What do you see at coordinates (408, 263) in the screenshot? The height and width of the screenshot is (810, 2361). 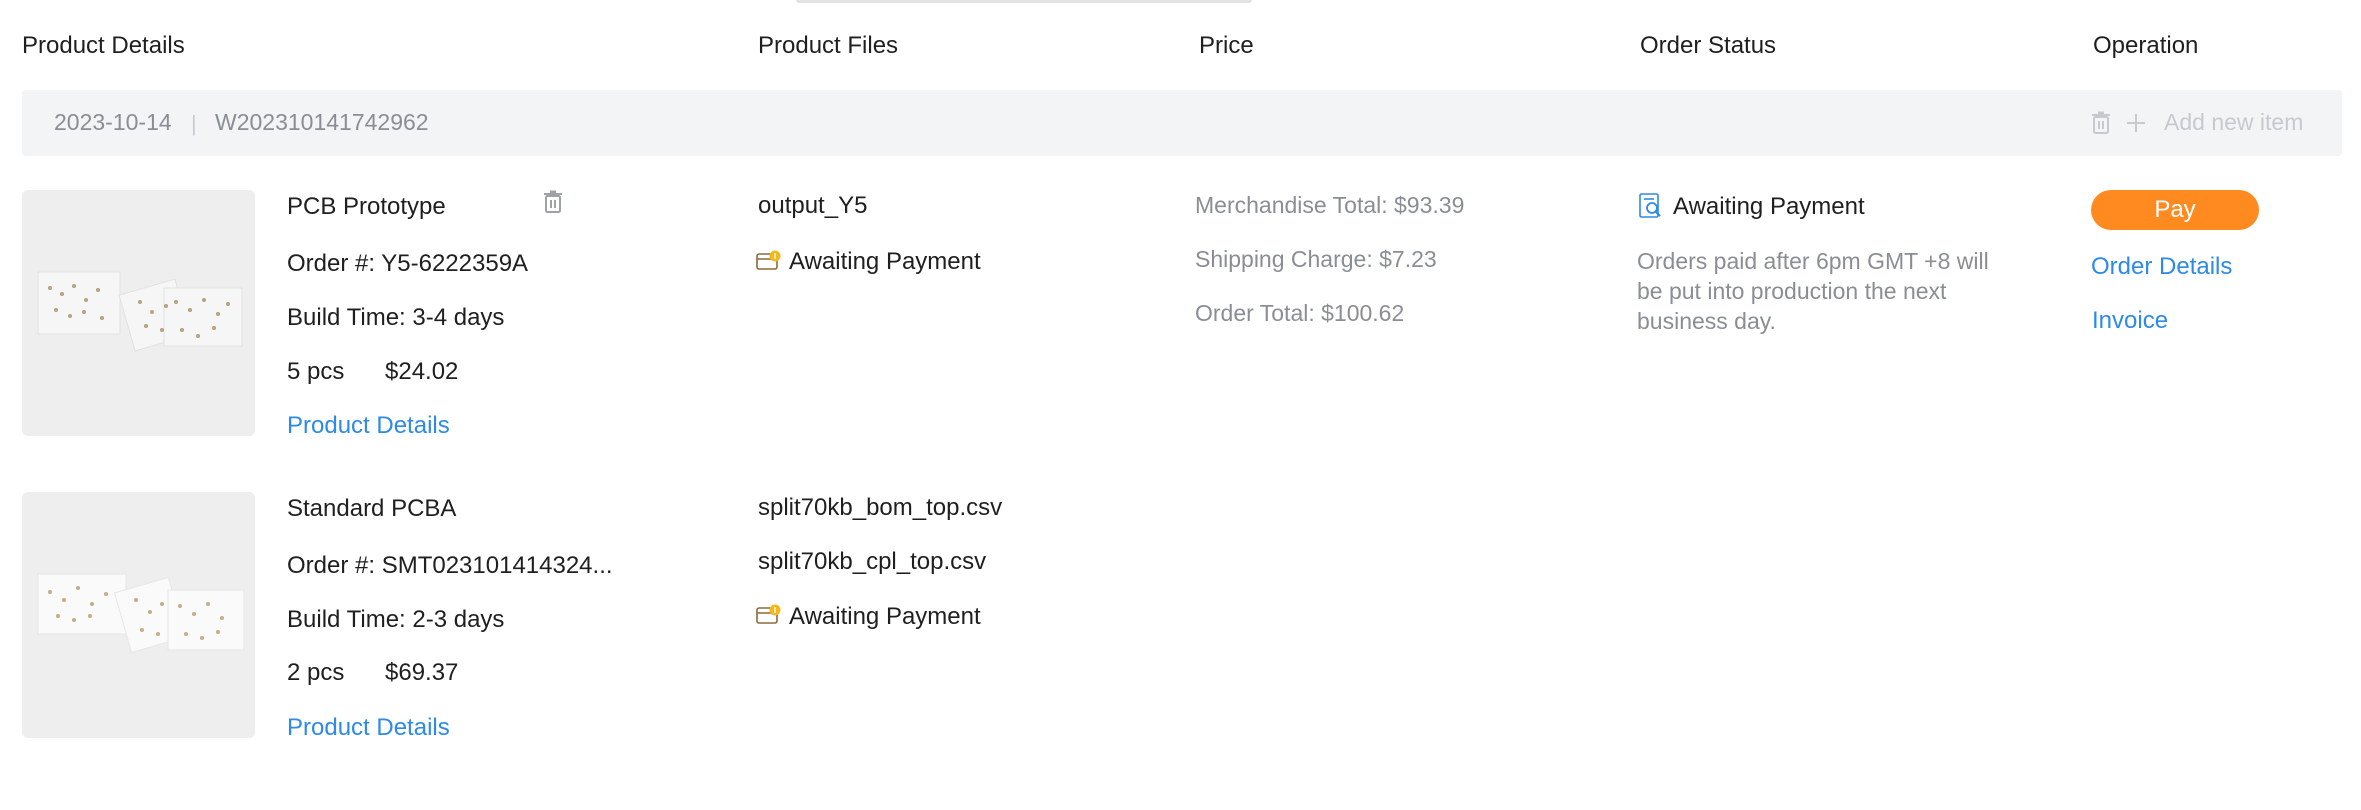 I see `item1-order-number: Order #: Y5-6222359A` at bounding box center [408, 263].